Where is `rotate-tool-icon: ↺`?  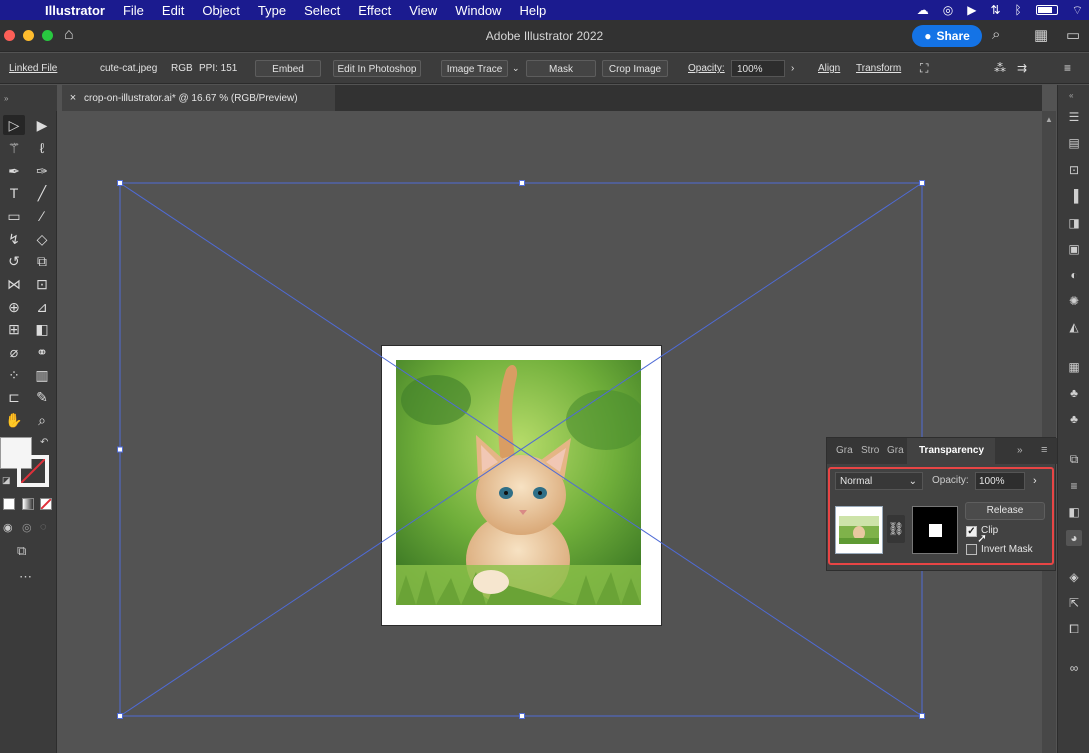 rotate-tool-icon: ↺ is located at coordinates (14, 261).